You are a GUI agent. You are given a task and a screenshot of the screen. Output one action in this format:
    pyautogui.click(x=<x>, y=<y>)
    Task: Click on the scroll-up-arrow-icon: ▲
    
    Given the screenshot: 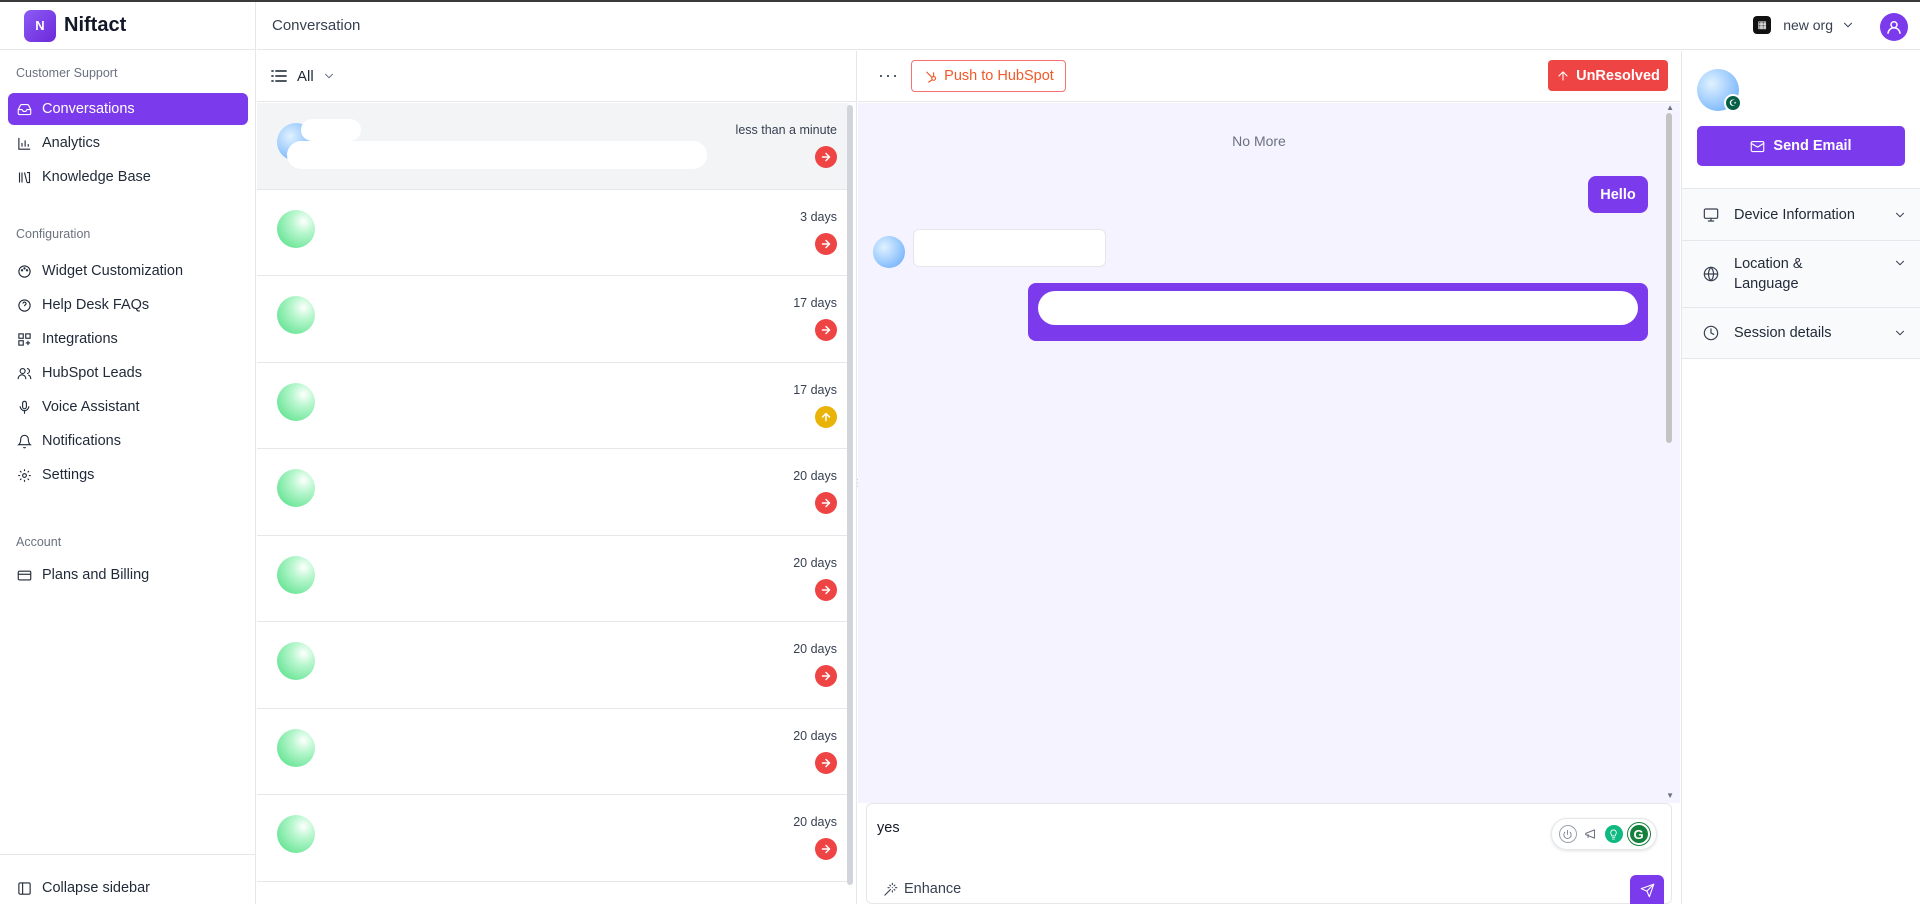 What is the action you would take?
    pyautogui.click(x=1670, y=107)
    